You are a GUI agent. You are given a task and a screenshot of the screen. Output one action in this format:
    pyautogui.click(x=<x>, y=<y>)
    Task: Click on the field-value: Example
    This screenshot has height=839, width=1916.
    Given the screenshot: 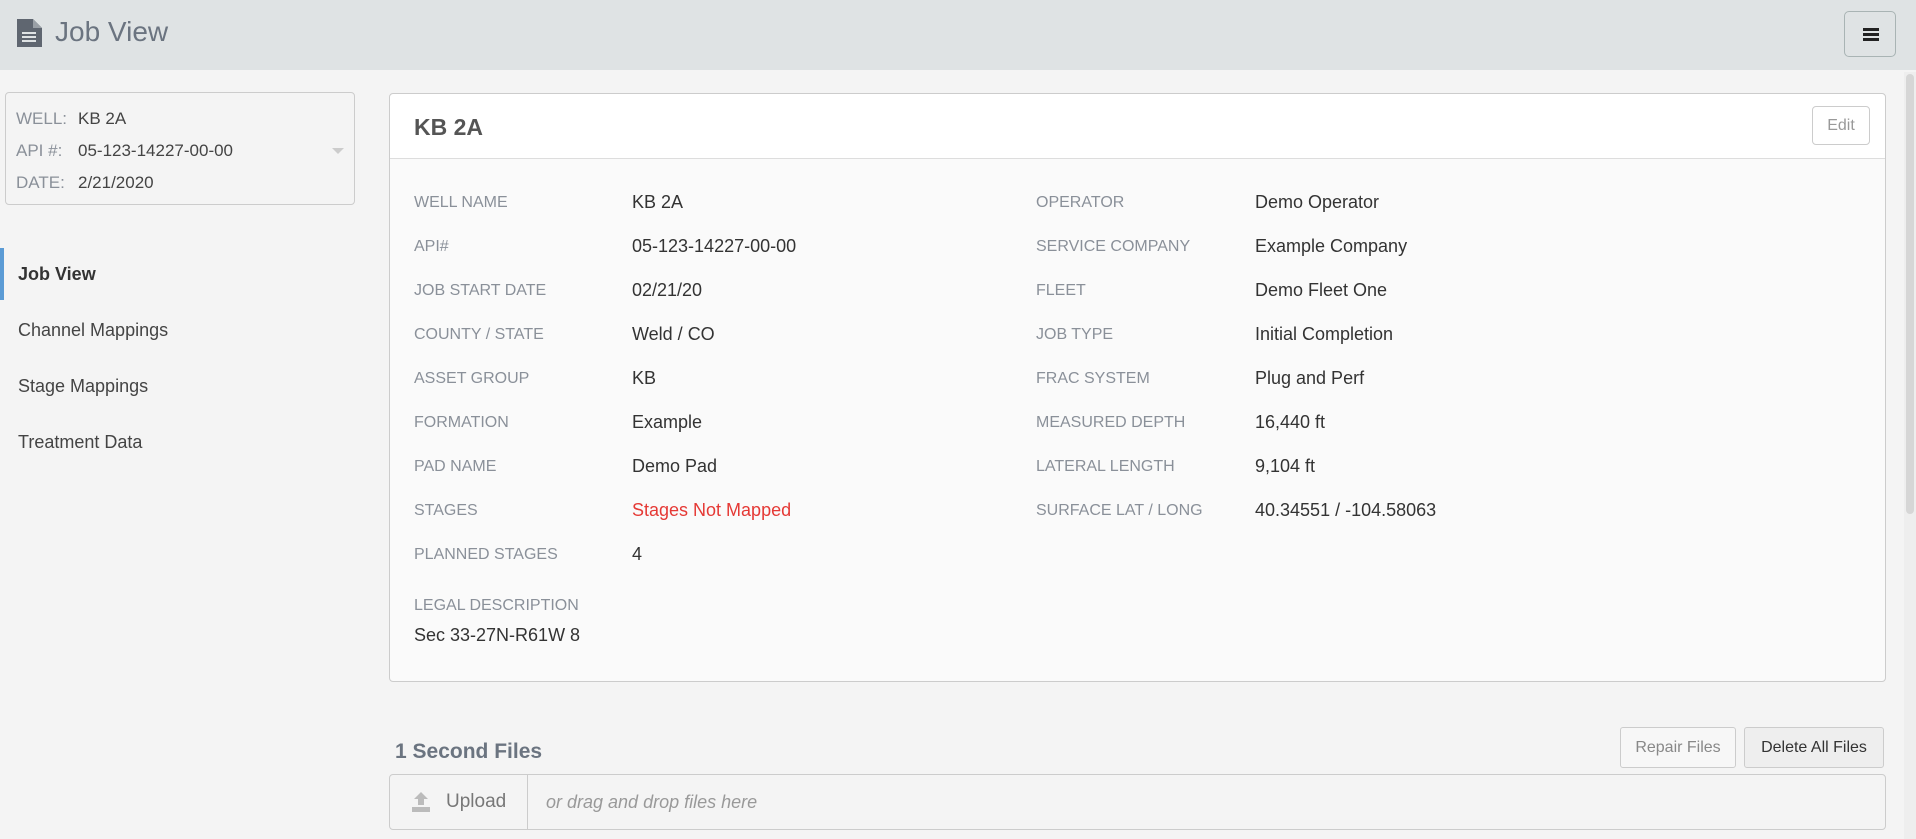 What is the action you would take?
    pyautogui.click(x=667, y=422)
    